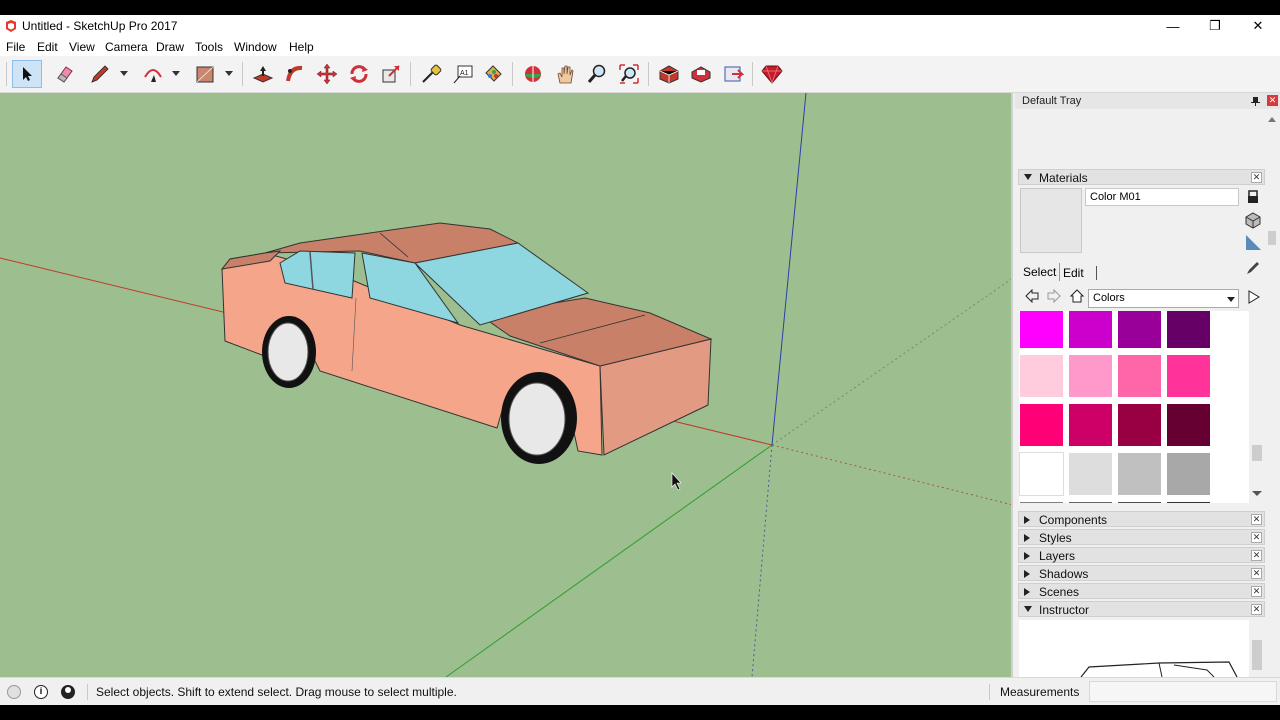  I want to click on forward-arrow-icon, so click(1054, 296).